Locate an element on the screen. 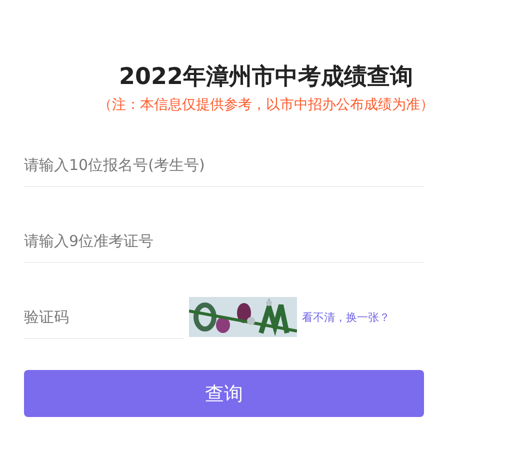 This screenshot has height=462, width=516. notice-text: （注：本信息仅提供参考，以市中招办公布成绩为准） is located at coordinates (266, 105).